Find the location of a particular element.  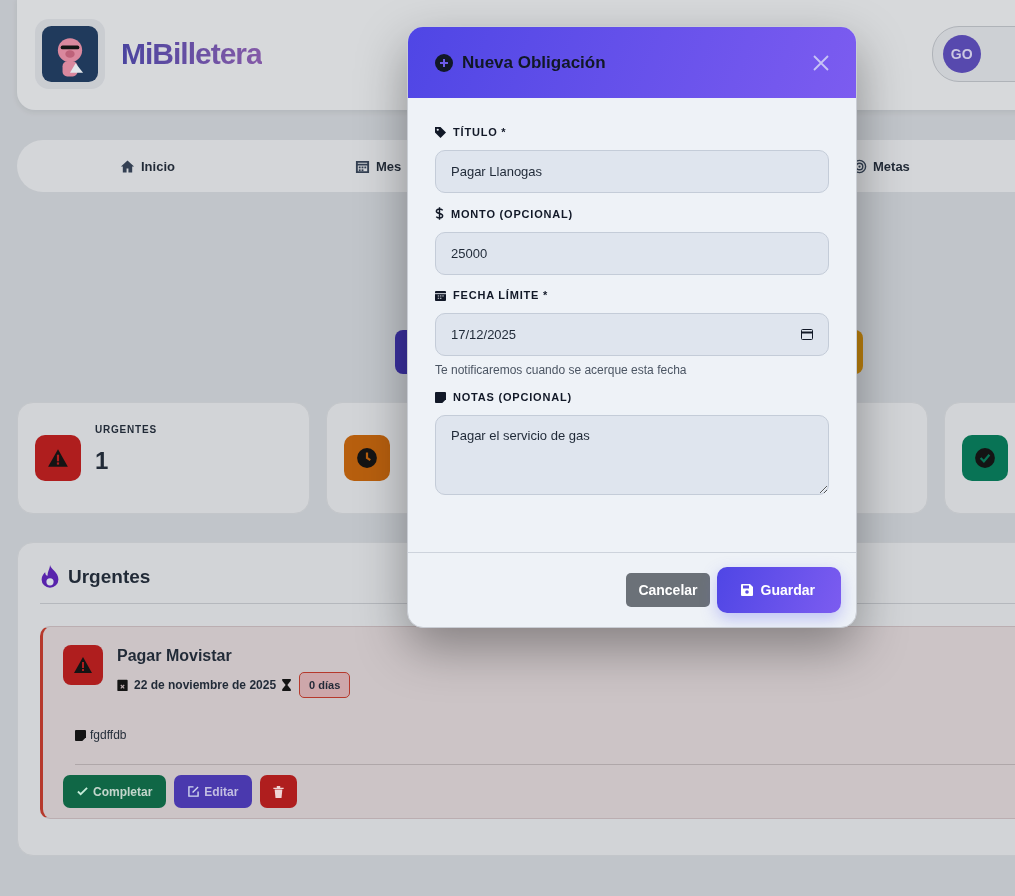

field-label: NOTAS (OPCIONAL) is located at coordinates (512, 397).